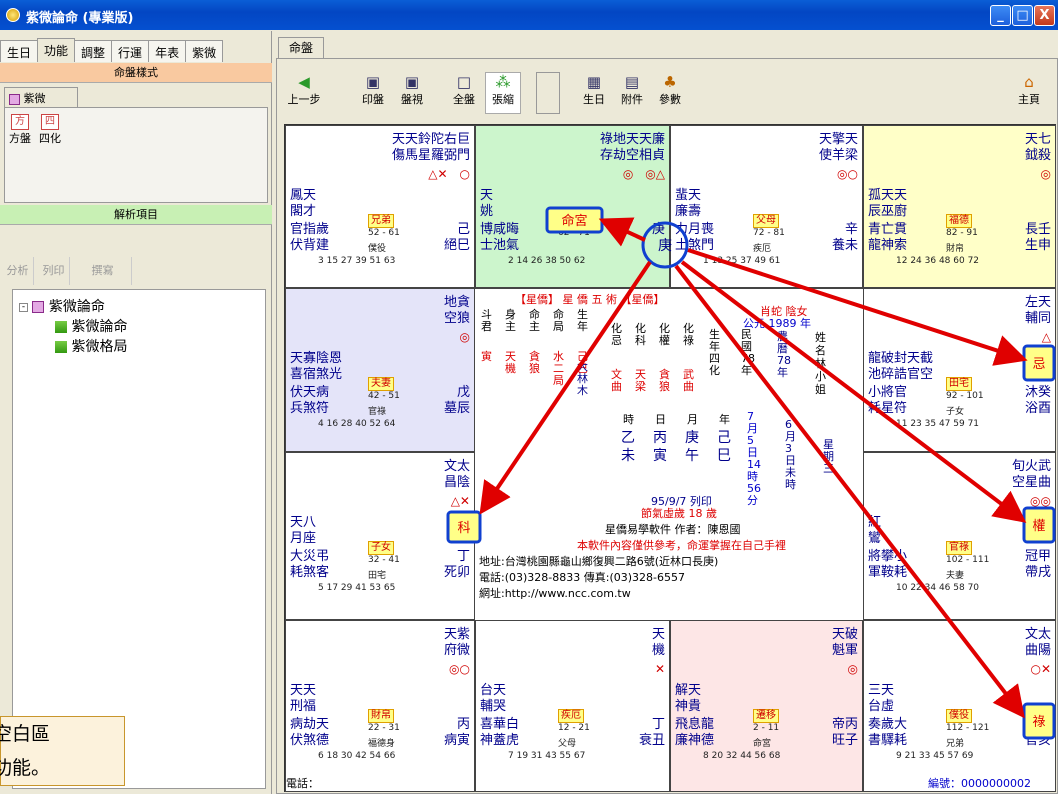 The image size is (1058, 794). I want to click on disclaimer: 本軟件內容僅供參考，命運掌握在自己手裡, so click(681, 545).